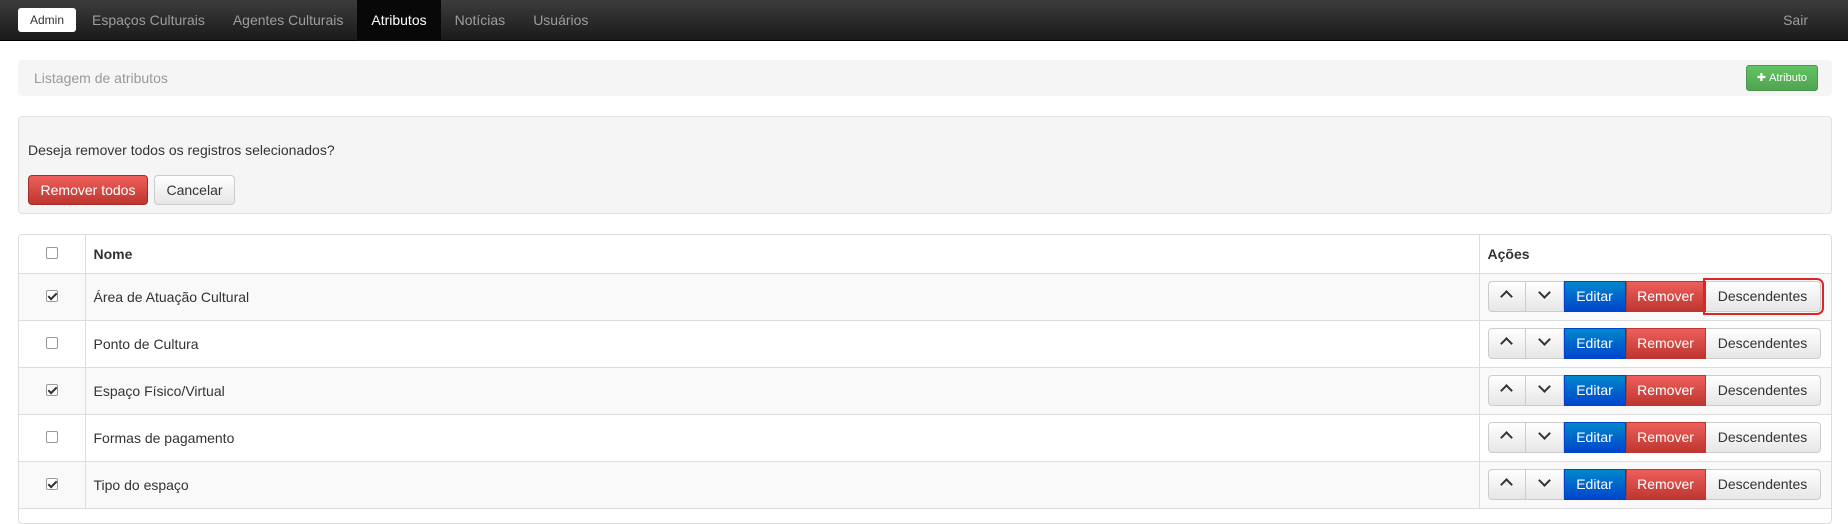 Image resolution: width=1848 pixels, height=524 pixels. Describe the element at coordinates (399, 20) in the screenshot. I see `nav-item-atributos: Atributos` at that location.